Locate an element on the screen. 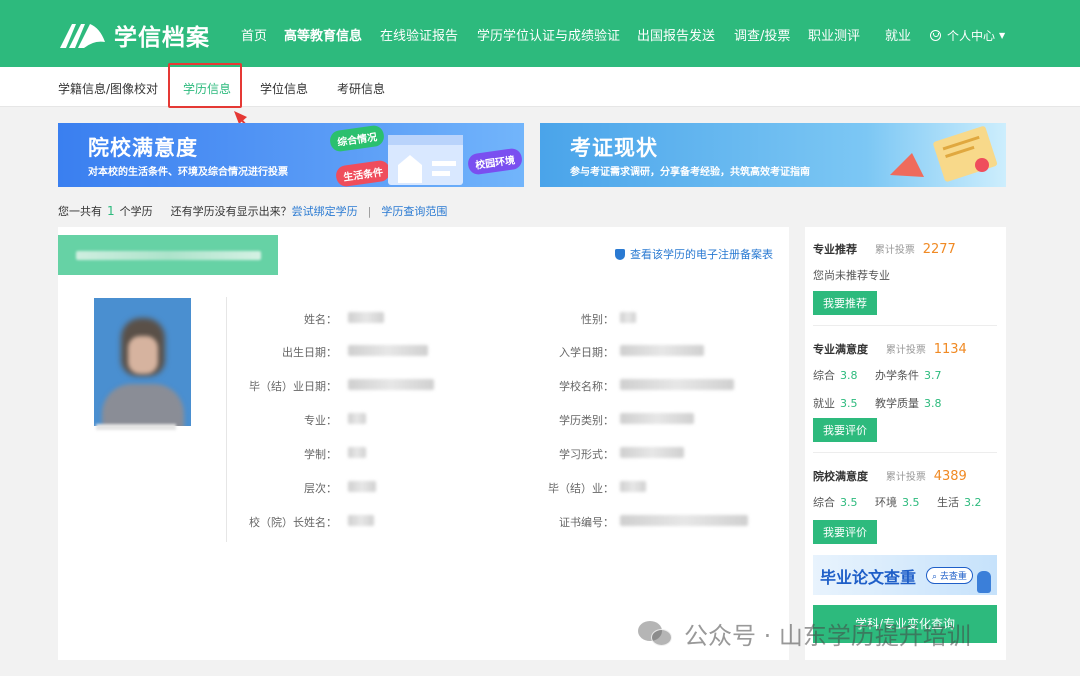 Image resolution: width=1080 pixels, height=676 pixels. section-title: 院校满意度 is located at coordinates (840, 476).